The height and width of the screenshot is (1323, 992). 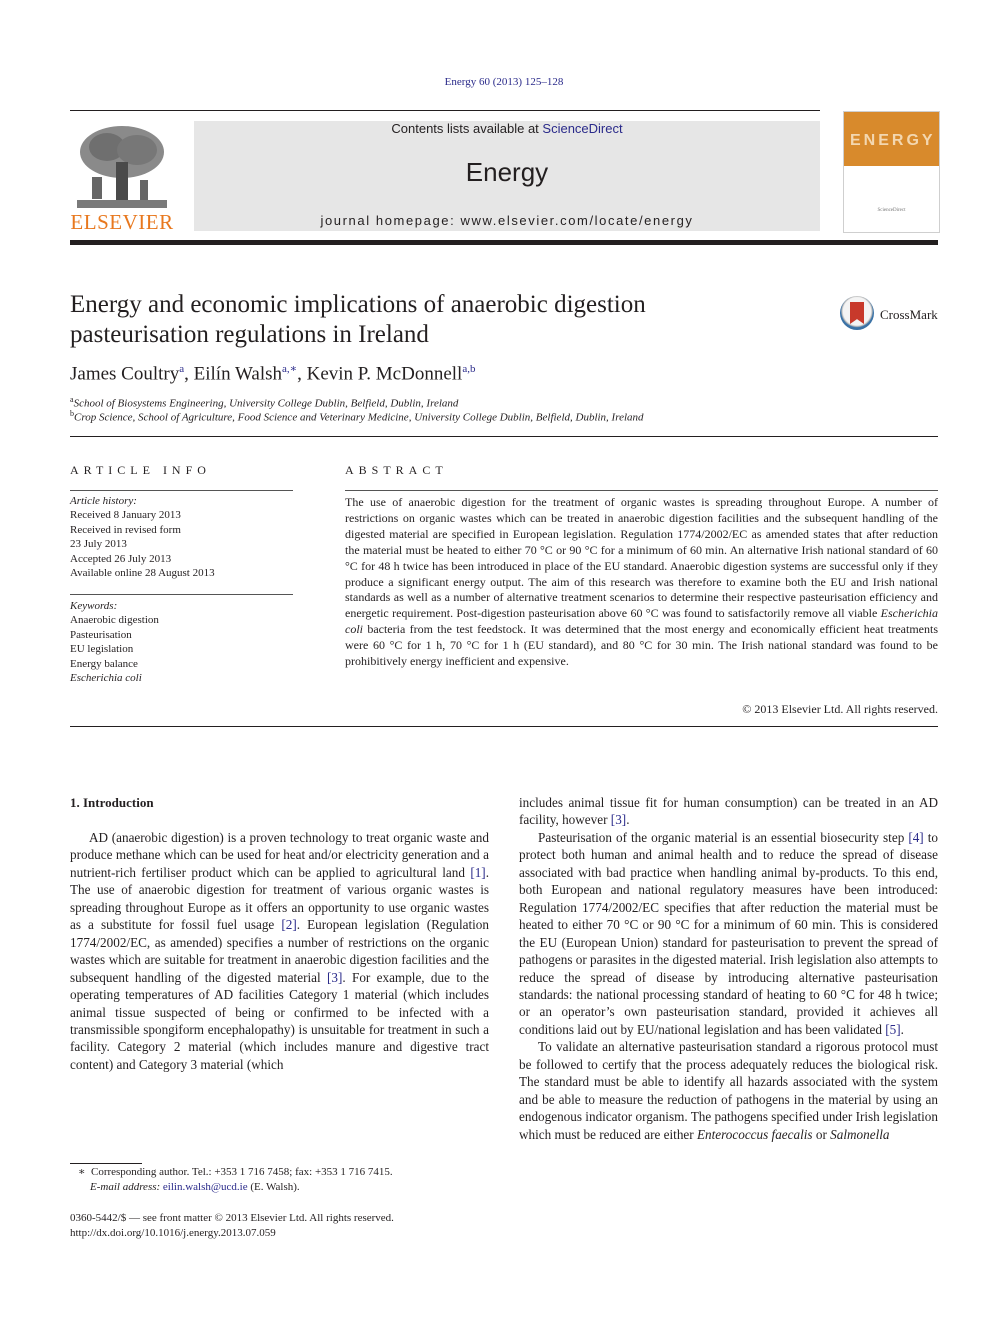 I want to click on keywords-rule, so click(x=181, y=594).